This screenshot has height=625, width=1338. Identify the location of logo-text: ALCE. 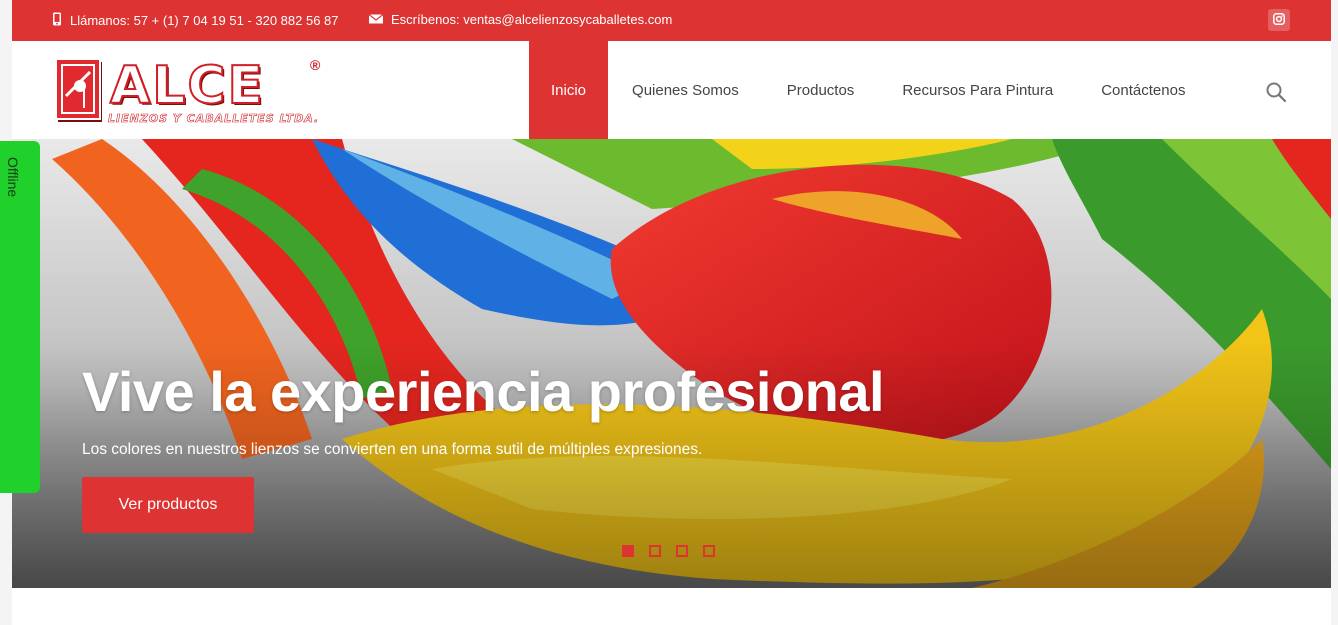
(187, 86).